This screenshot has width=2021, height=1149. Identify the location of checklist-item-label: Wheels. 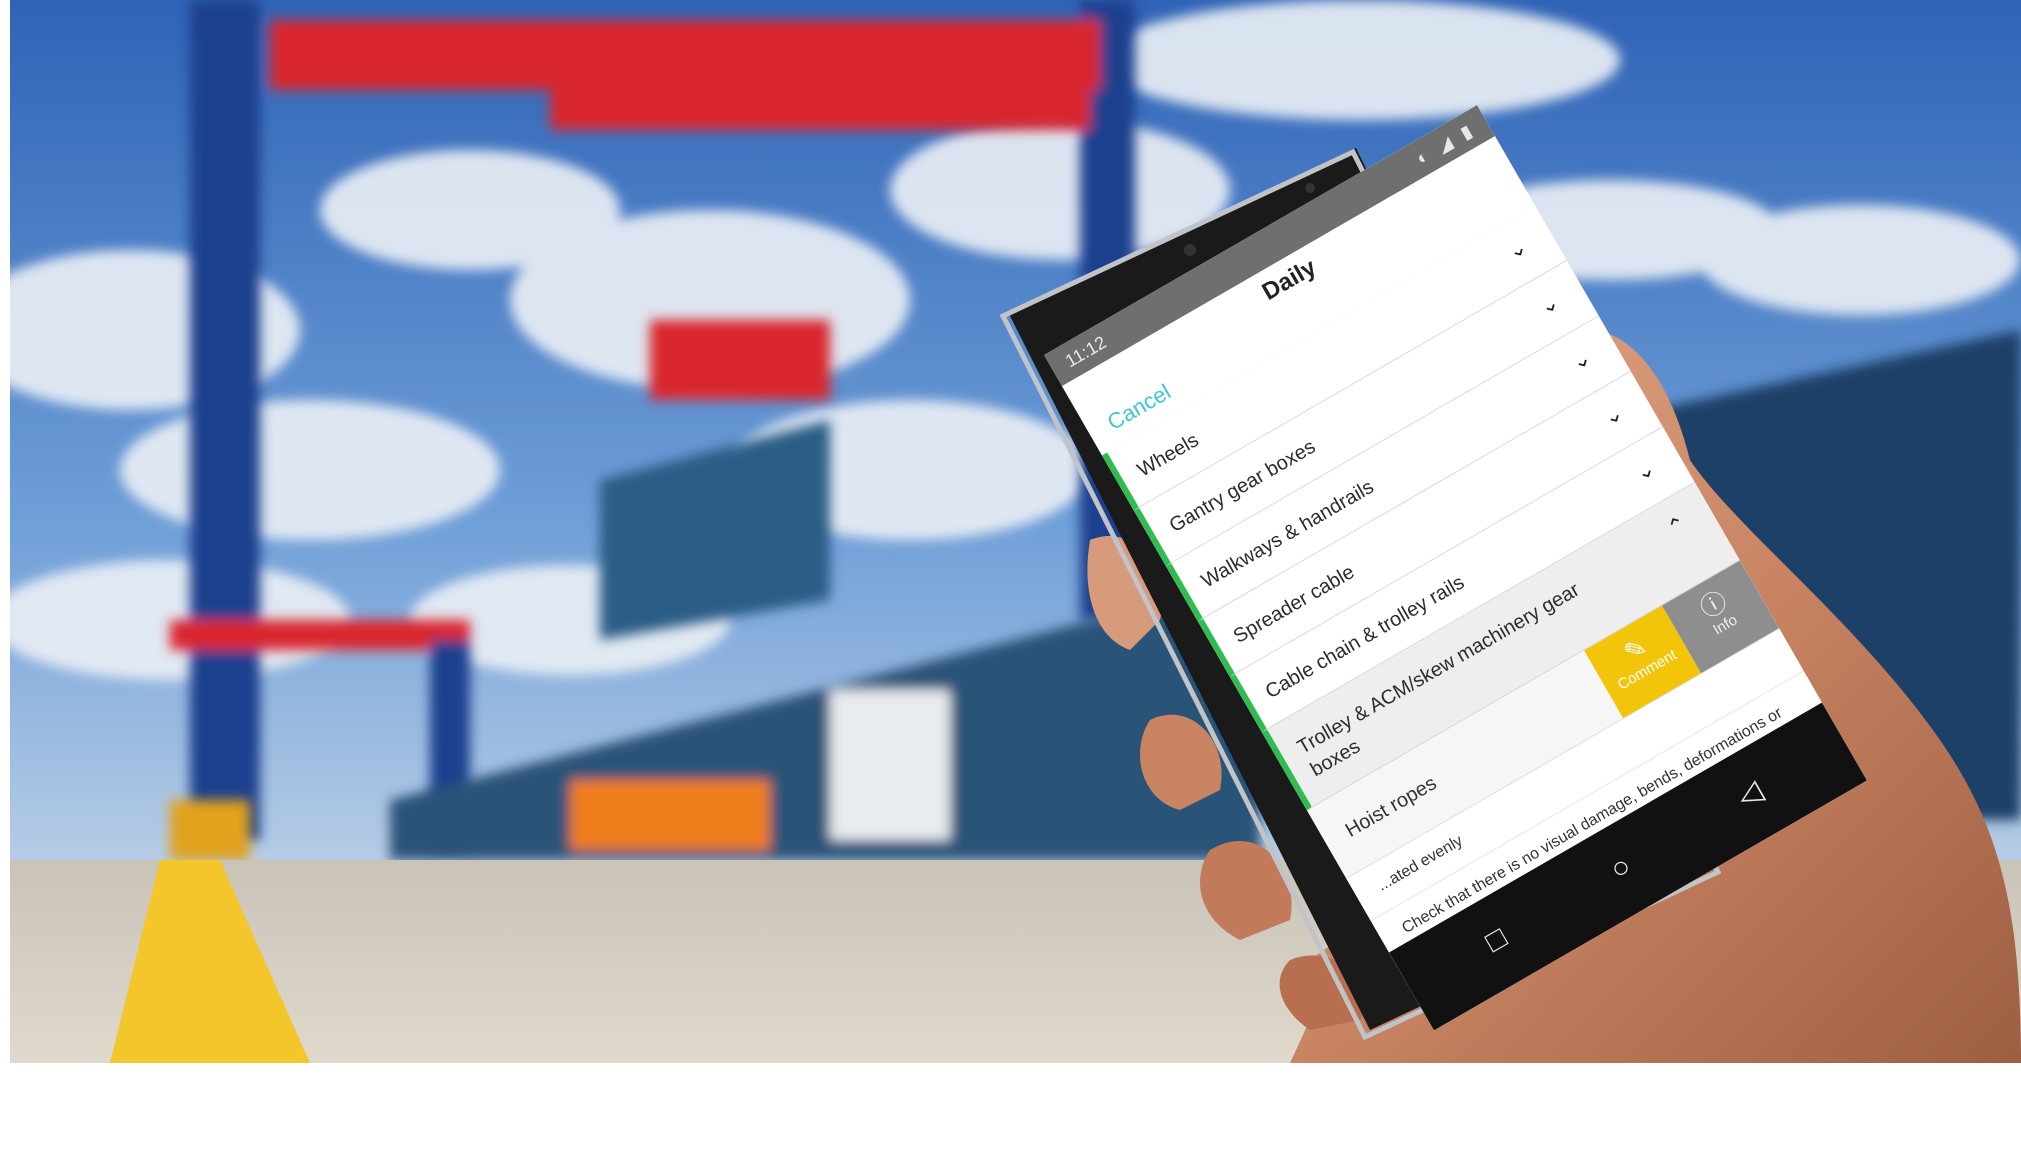
(1168, 455).